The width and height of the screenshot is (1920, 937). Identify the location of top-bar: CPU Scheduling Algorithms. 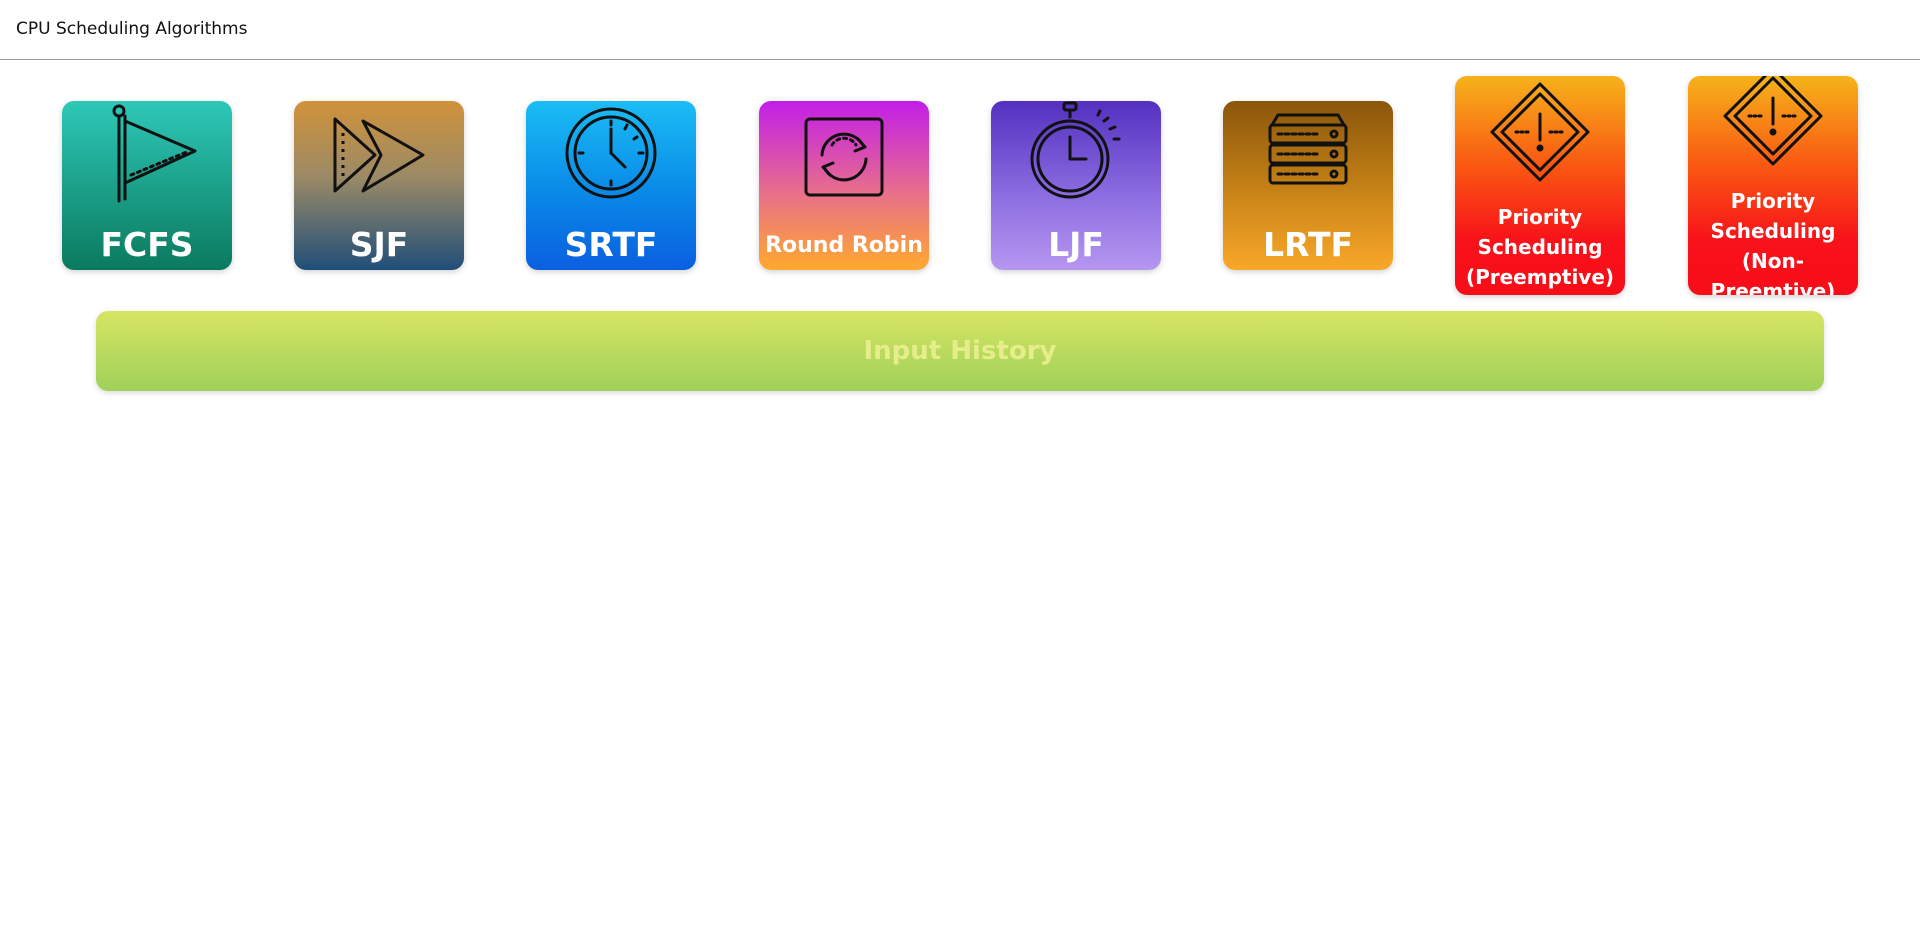
(960, 30).